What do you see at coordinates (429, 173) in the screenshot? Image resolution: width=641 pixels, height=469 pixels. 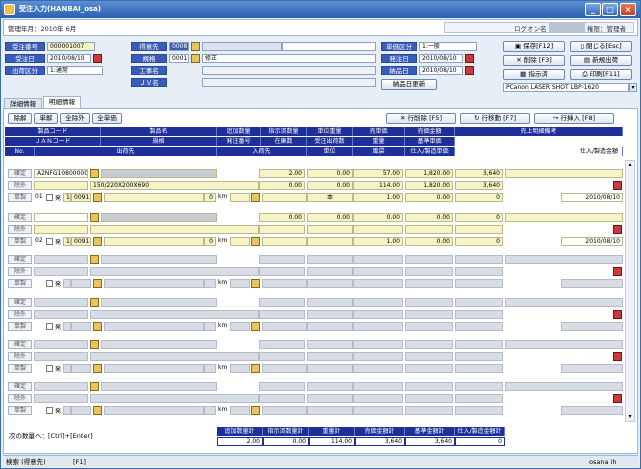 I see `sell-price-field: 1,820.00` at bounding box center [429, 173].